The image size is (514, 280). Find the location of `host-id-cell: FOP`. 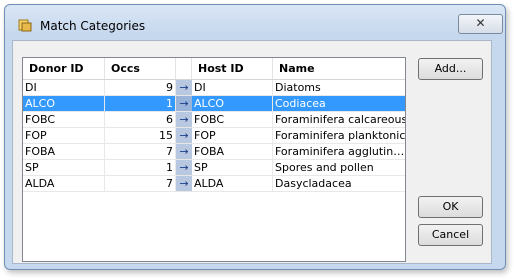

host-id-cell: FOP is located at coordinates (232, 136).